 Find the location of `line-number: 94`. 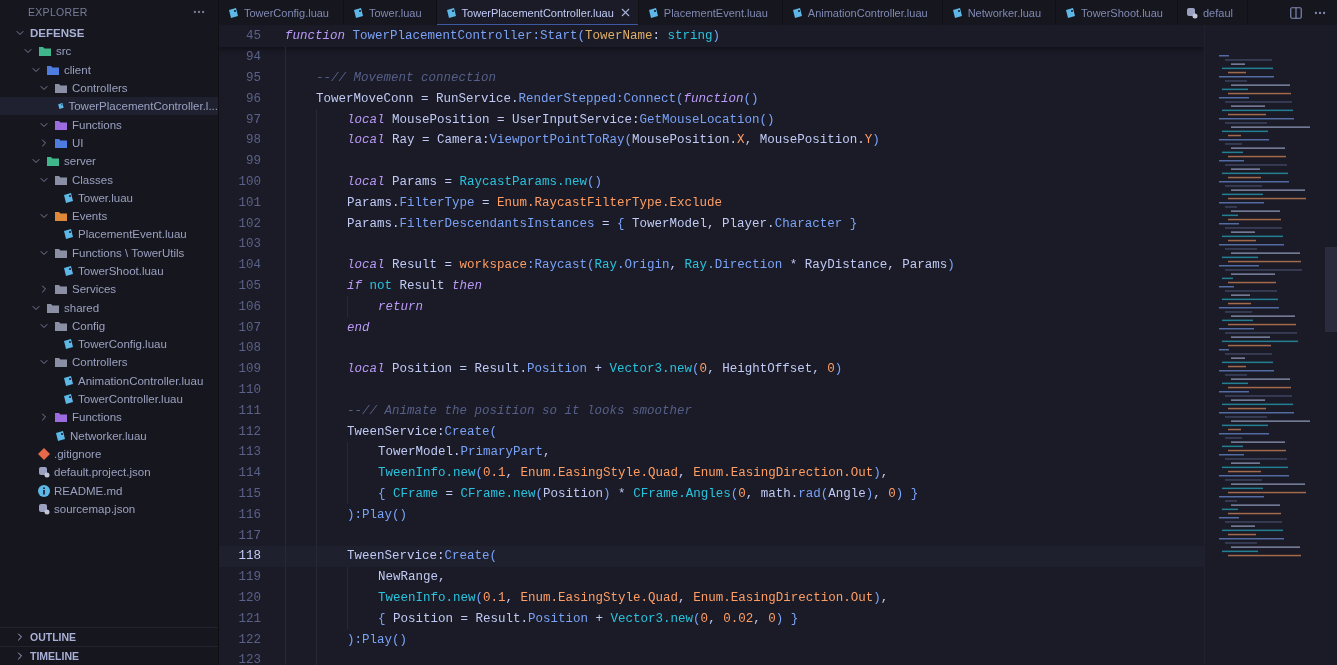

line-number: 94 is located at coordinates (253, 57).